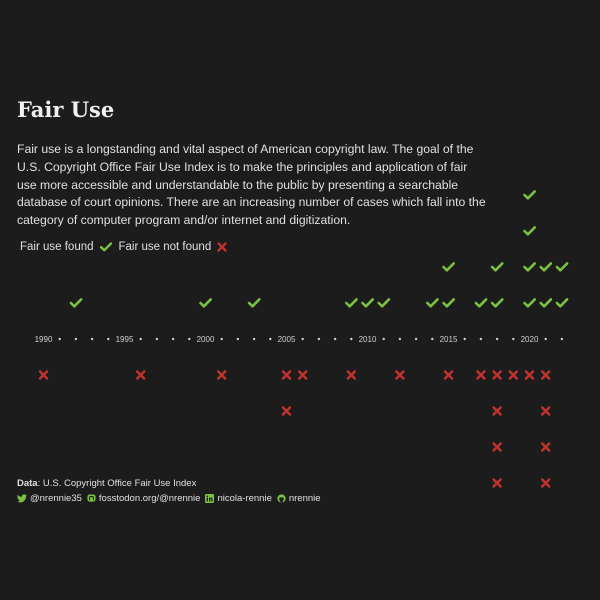 Image resolution: width=600 pixels, height=600 pixels. I want to click on linkedin-icon, so click(210, 499).